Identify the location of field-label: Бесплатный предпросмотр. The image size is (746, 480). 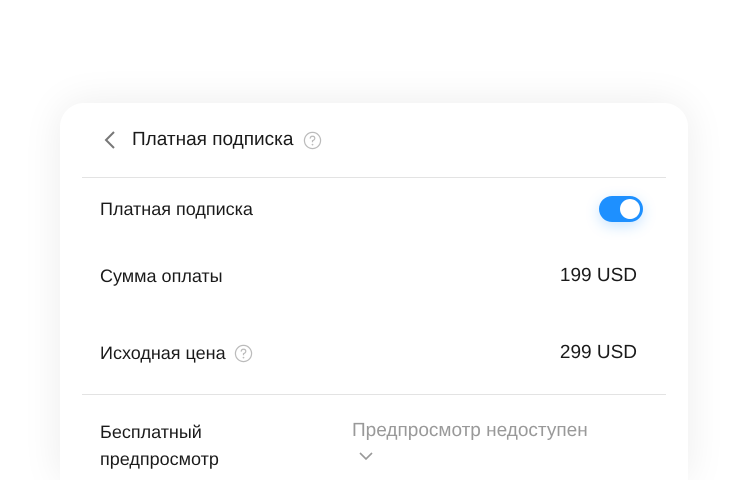
(160, 446).